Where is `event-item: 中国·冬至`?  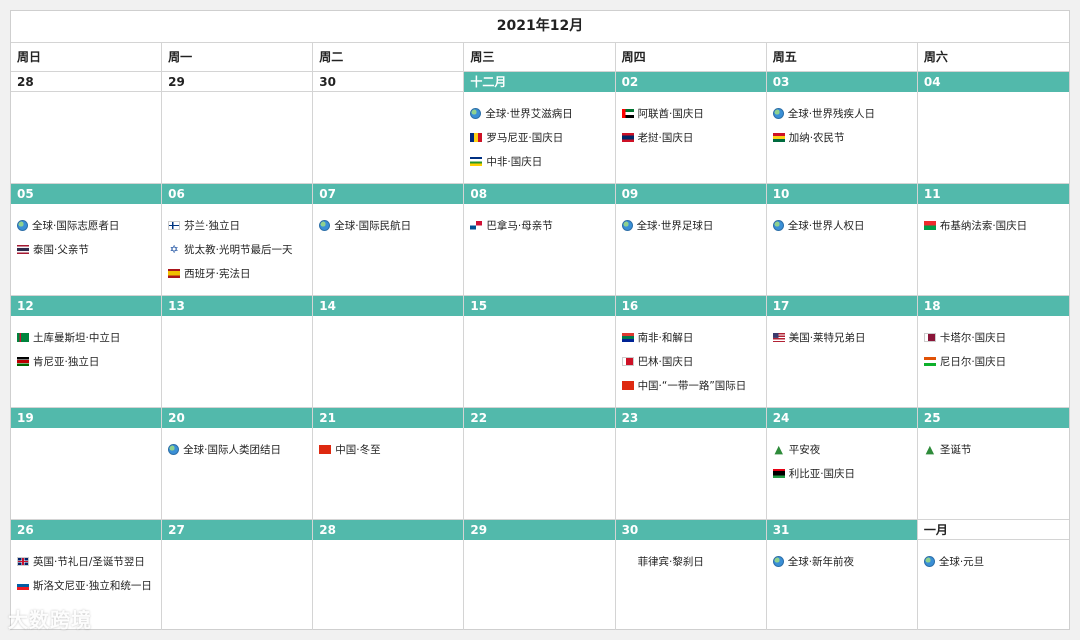 event-item: 中国·冬至 is located at coordinates (388, 449).